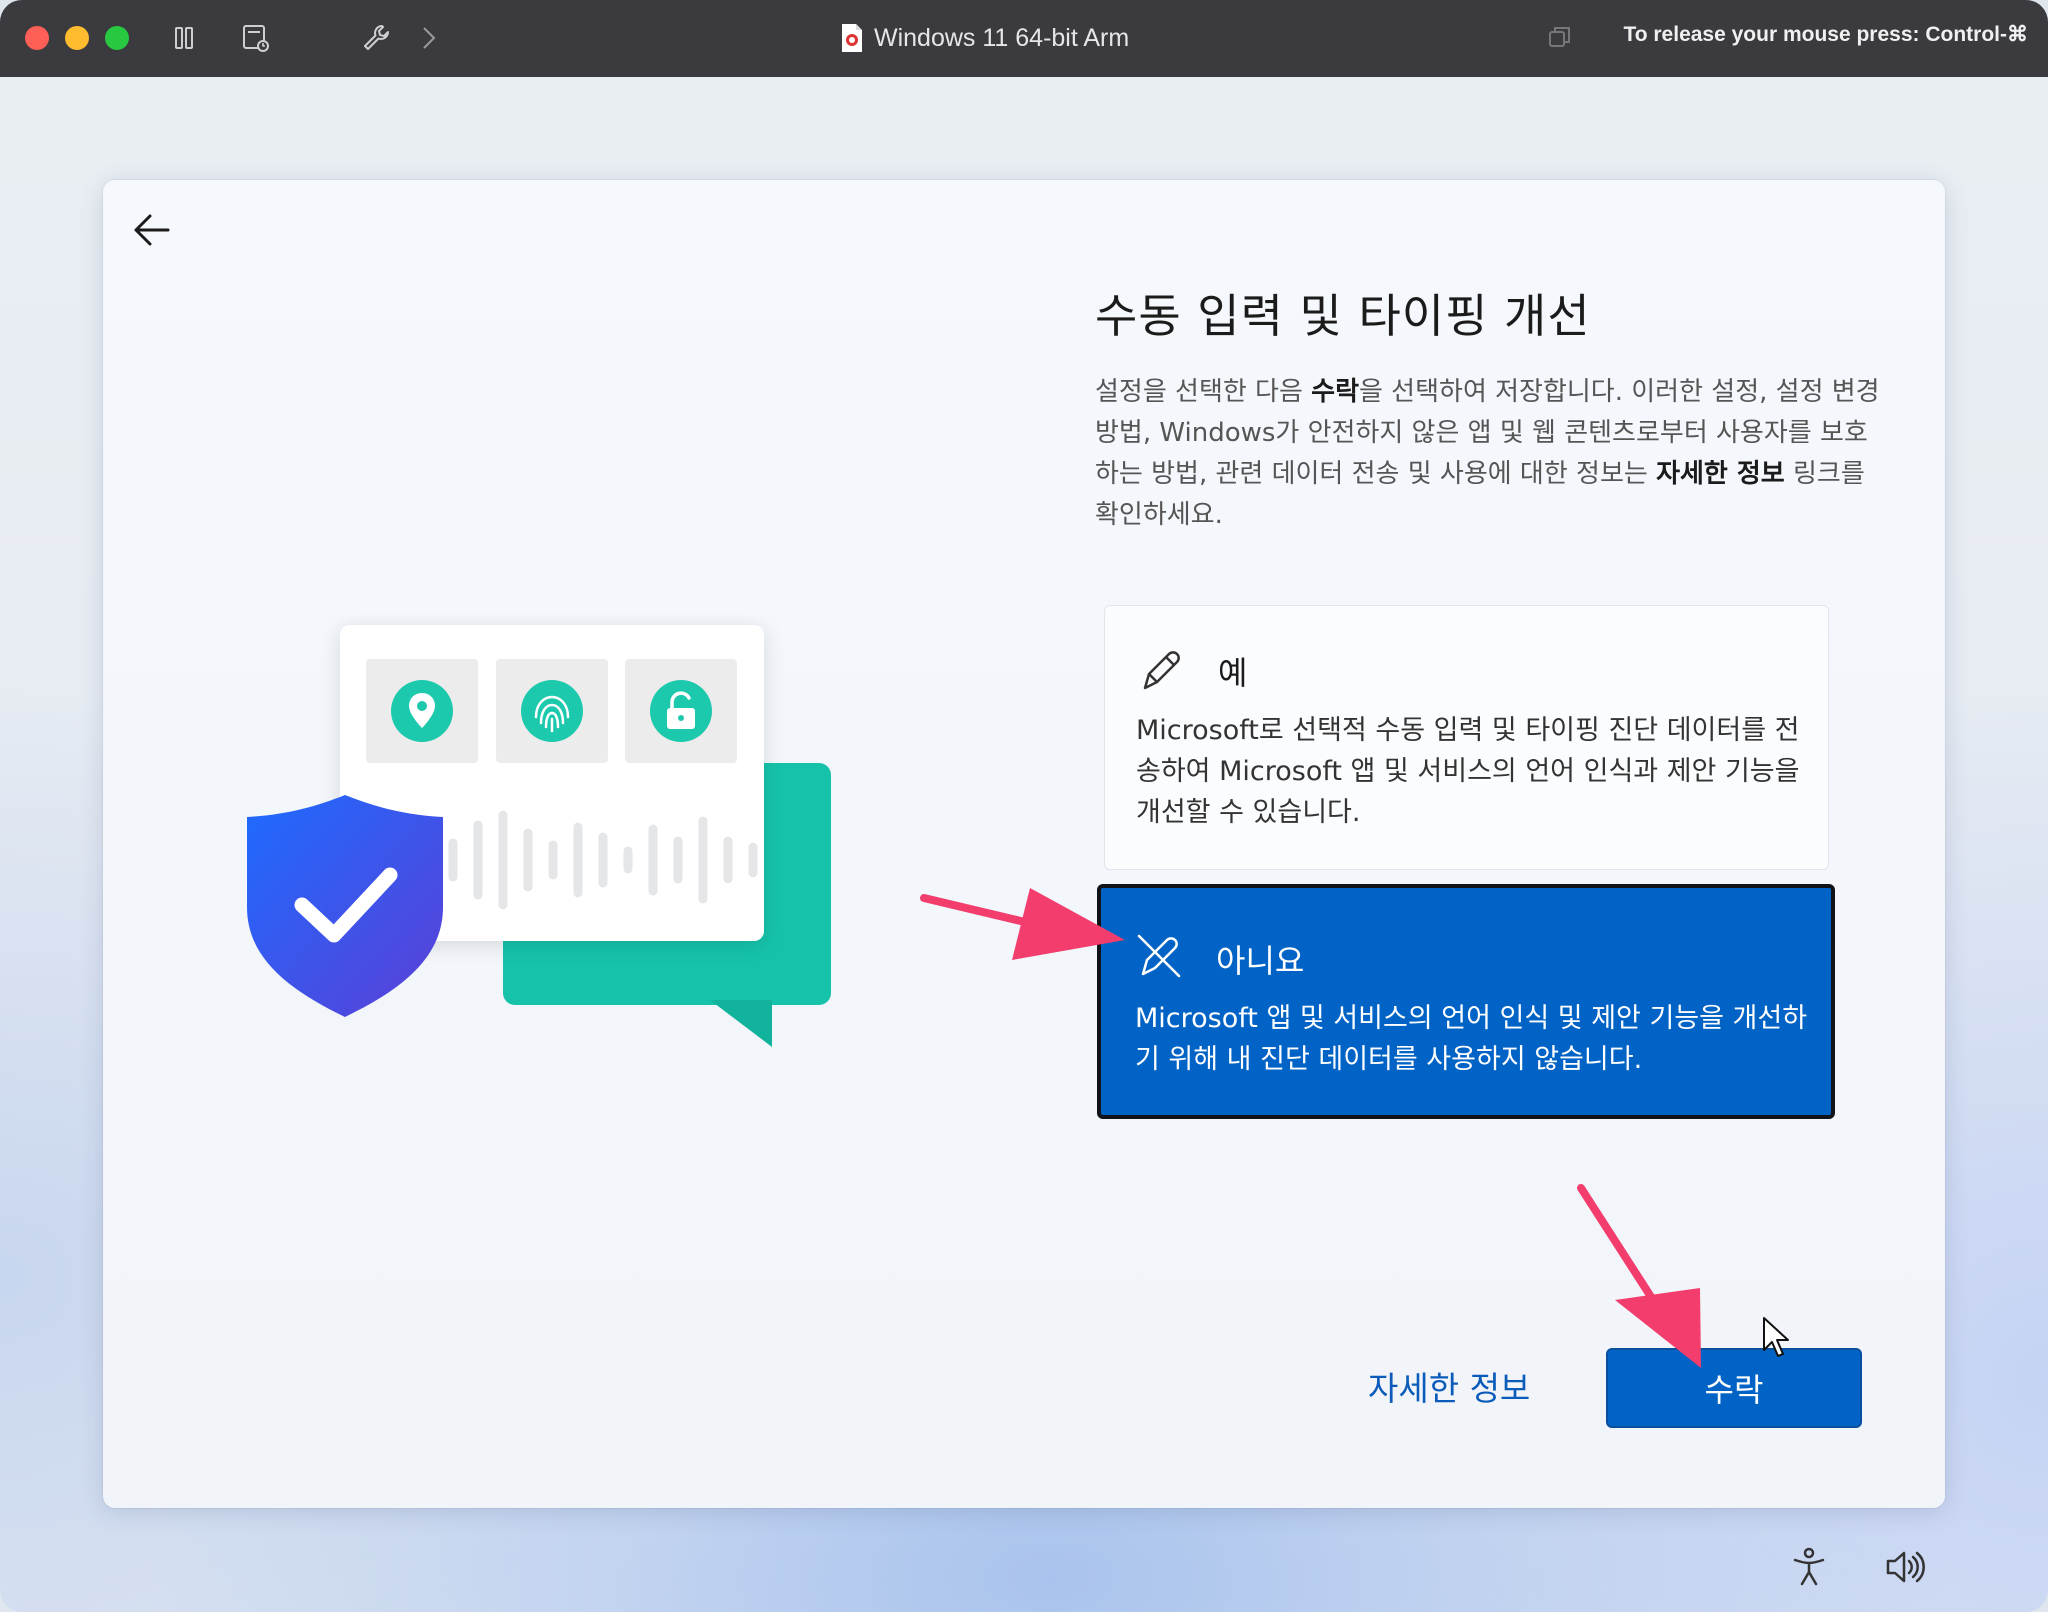  Describe the element at coordinates (1335, 392) in the screenshot. I see `accept-reference: 수락` at that location.